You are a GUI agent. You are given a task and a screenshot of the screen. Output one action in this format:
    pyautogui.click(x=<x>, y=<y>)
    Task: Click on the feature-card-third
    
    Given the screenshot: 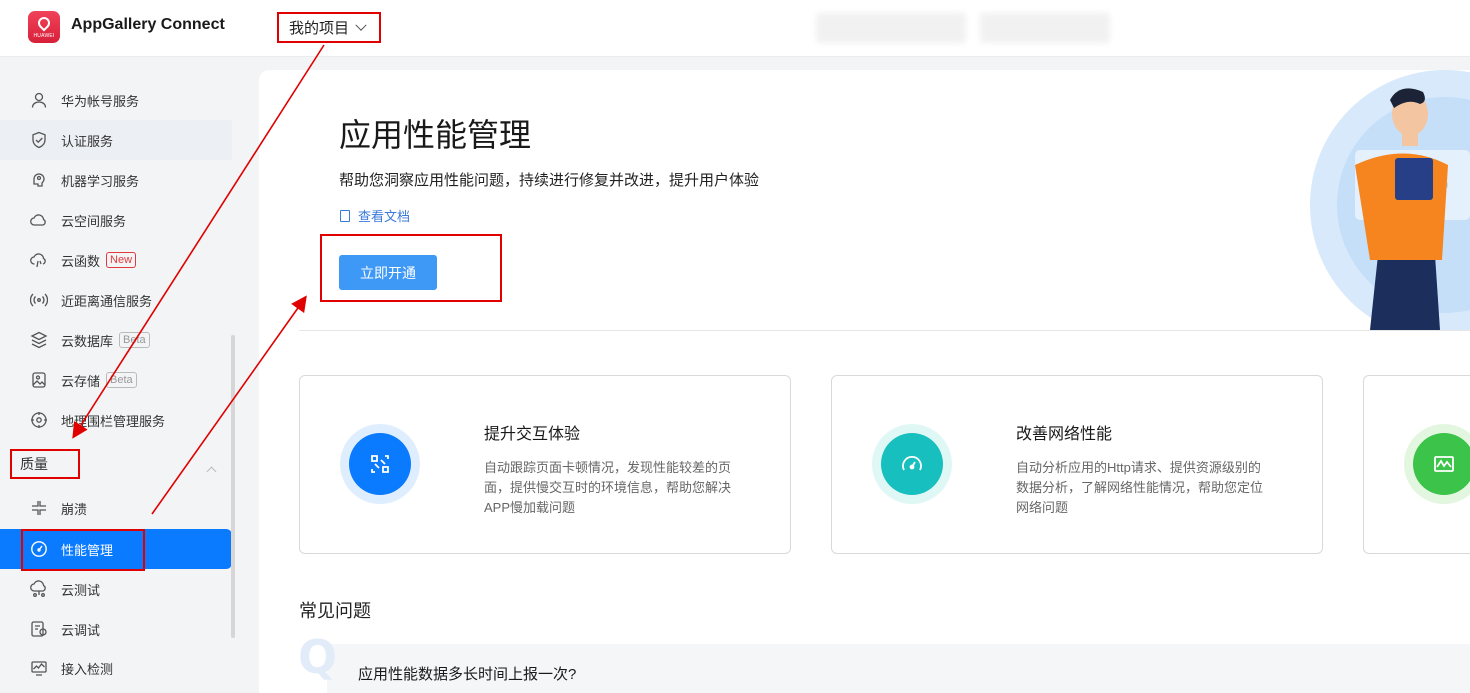 What is the action you would take?
    pyautogui.click(x=1416, y=464)
    